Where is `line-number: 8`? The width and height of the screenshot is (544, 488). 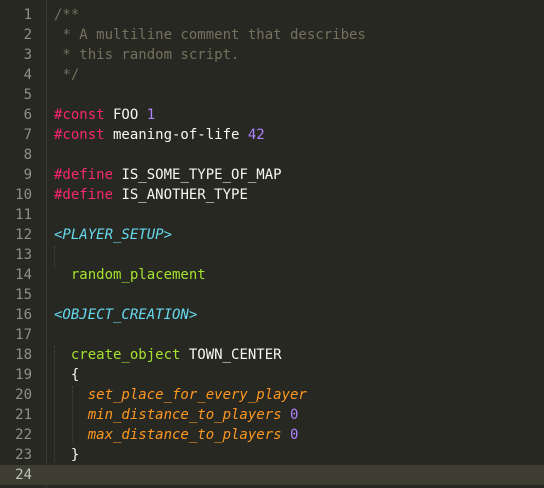 line-number: 8 is located at coordinates (27, 155).